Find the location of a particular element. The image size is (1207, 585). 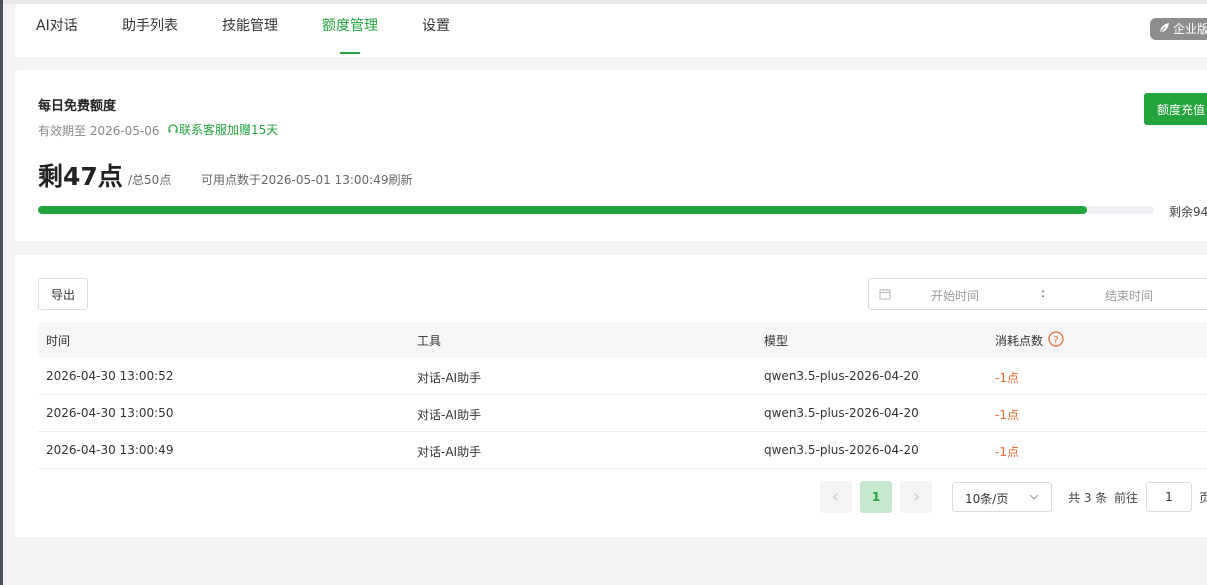

tab-ai-chat: AI对话 is located at coordinates (57, 26).